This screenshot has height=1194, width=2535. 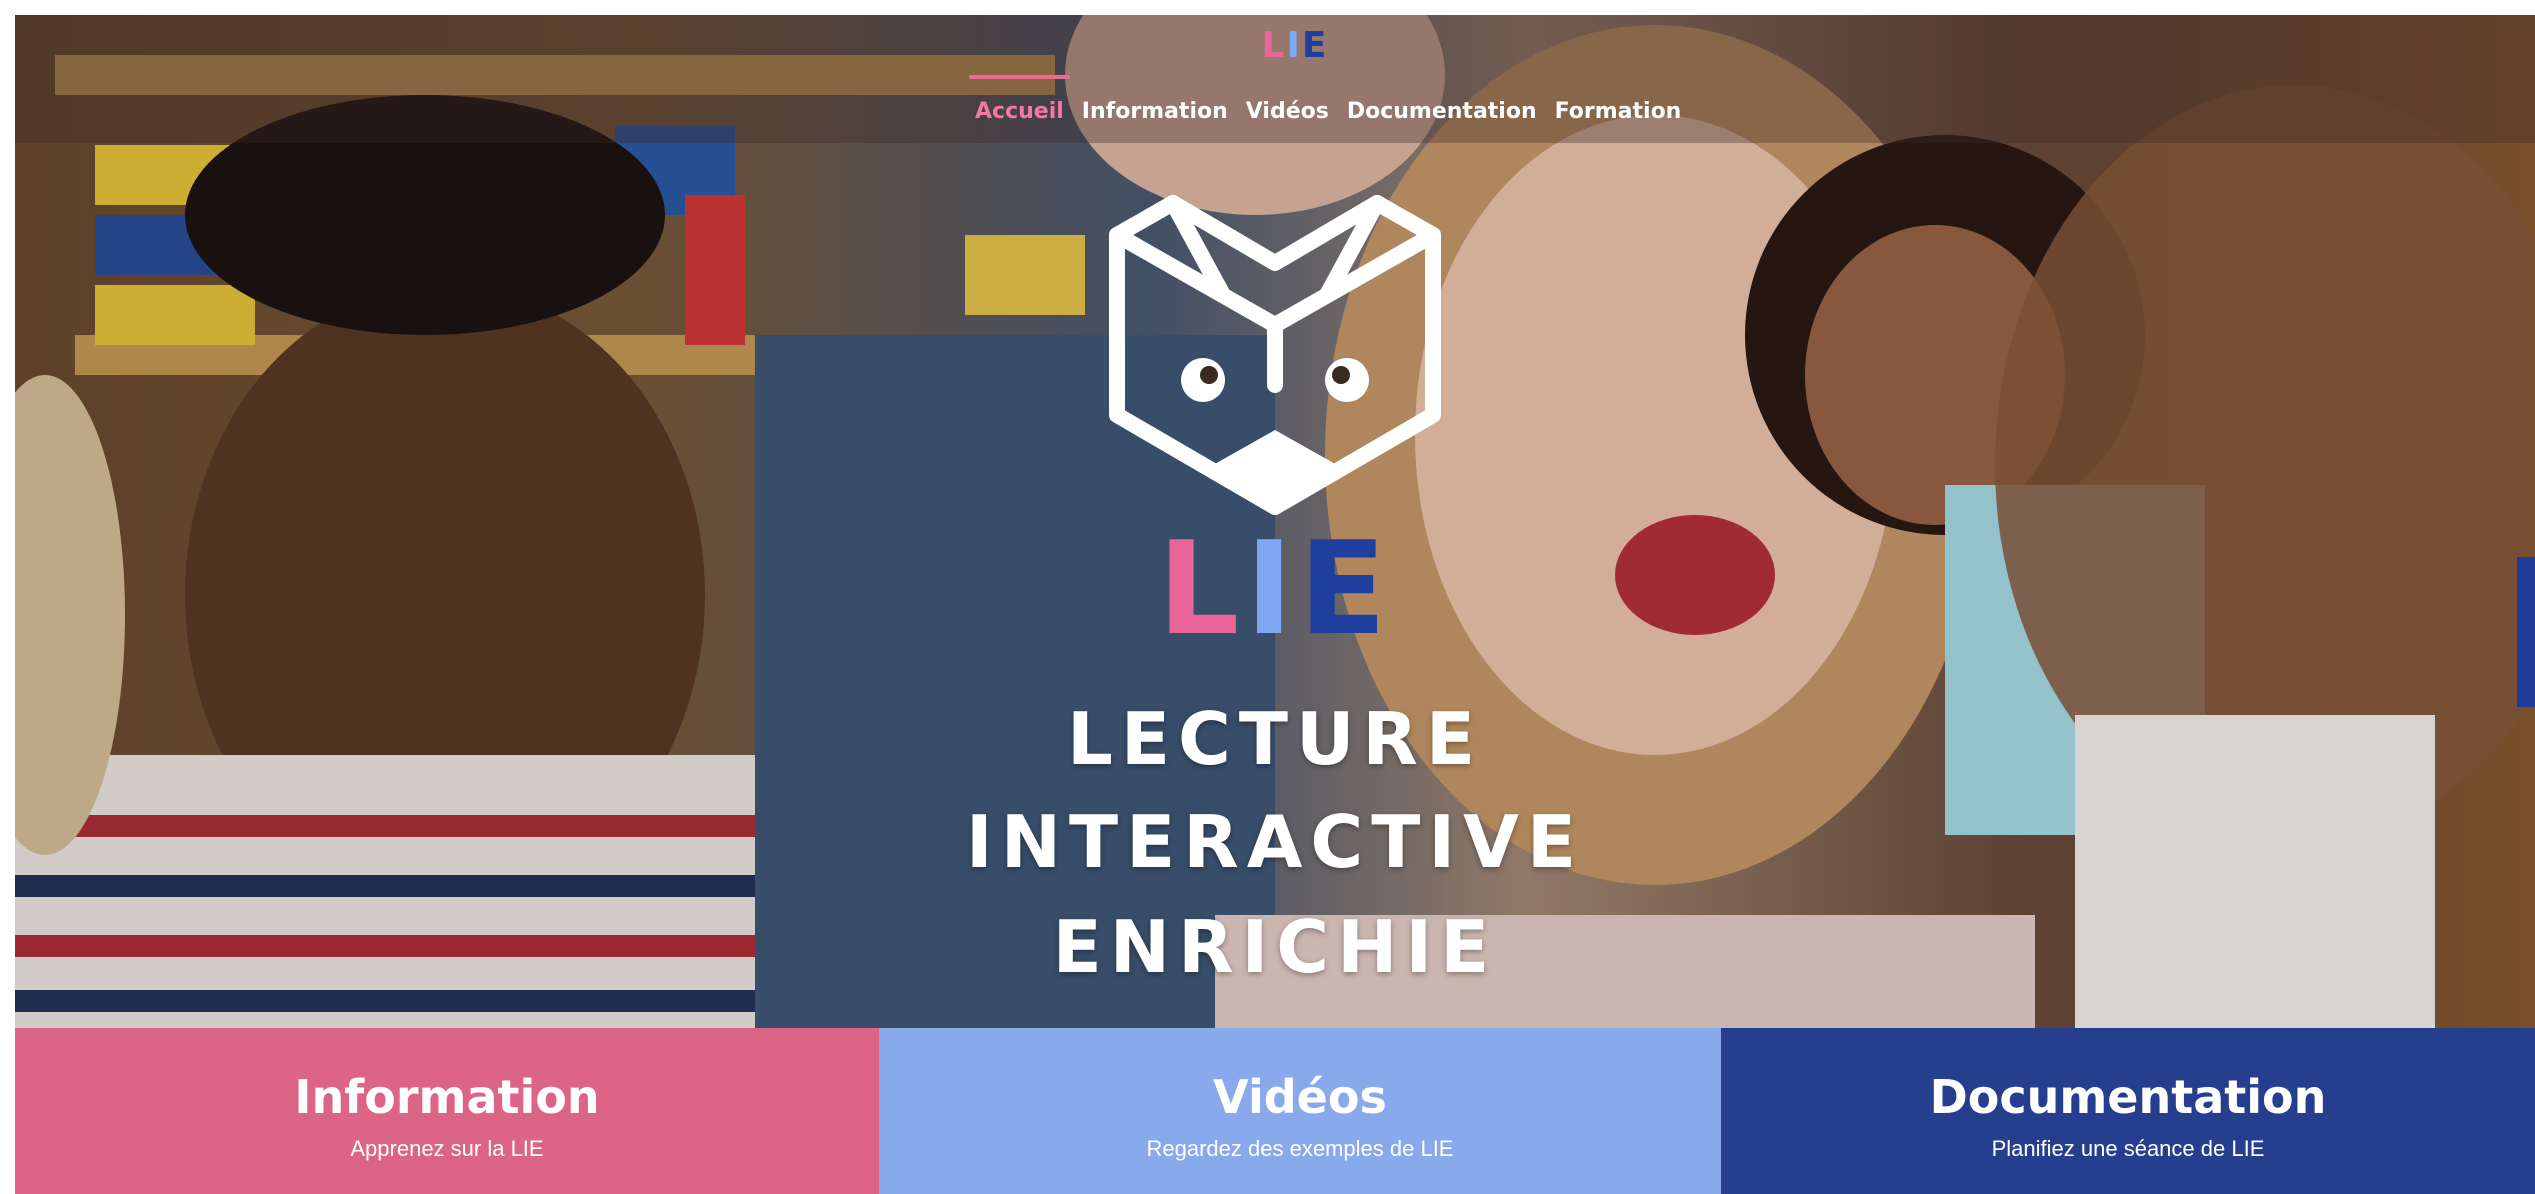 What do you see at coordinates (1275, 842) in the screenshot?
I see `hero-title-line-2: INTERACTIVE` at bounding box center [1275, 842].